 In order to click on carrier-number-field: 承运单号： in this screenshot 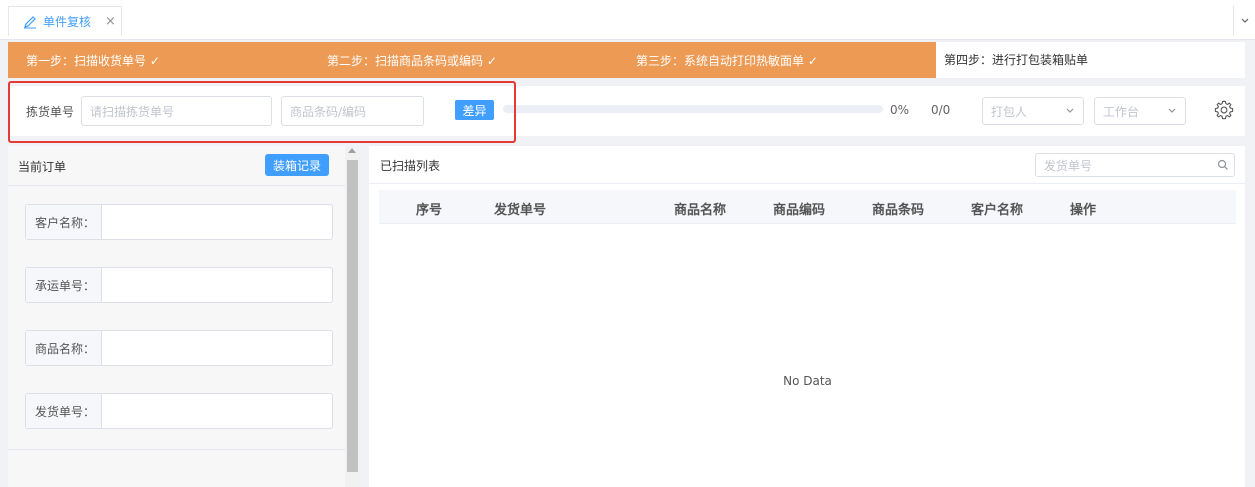, I will do `click(179, 285)`.